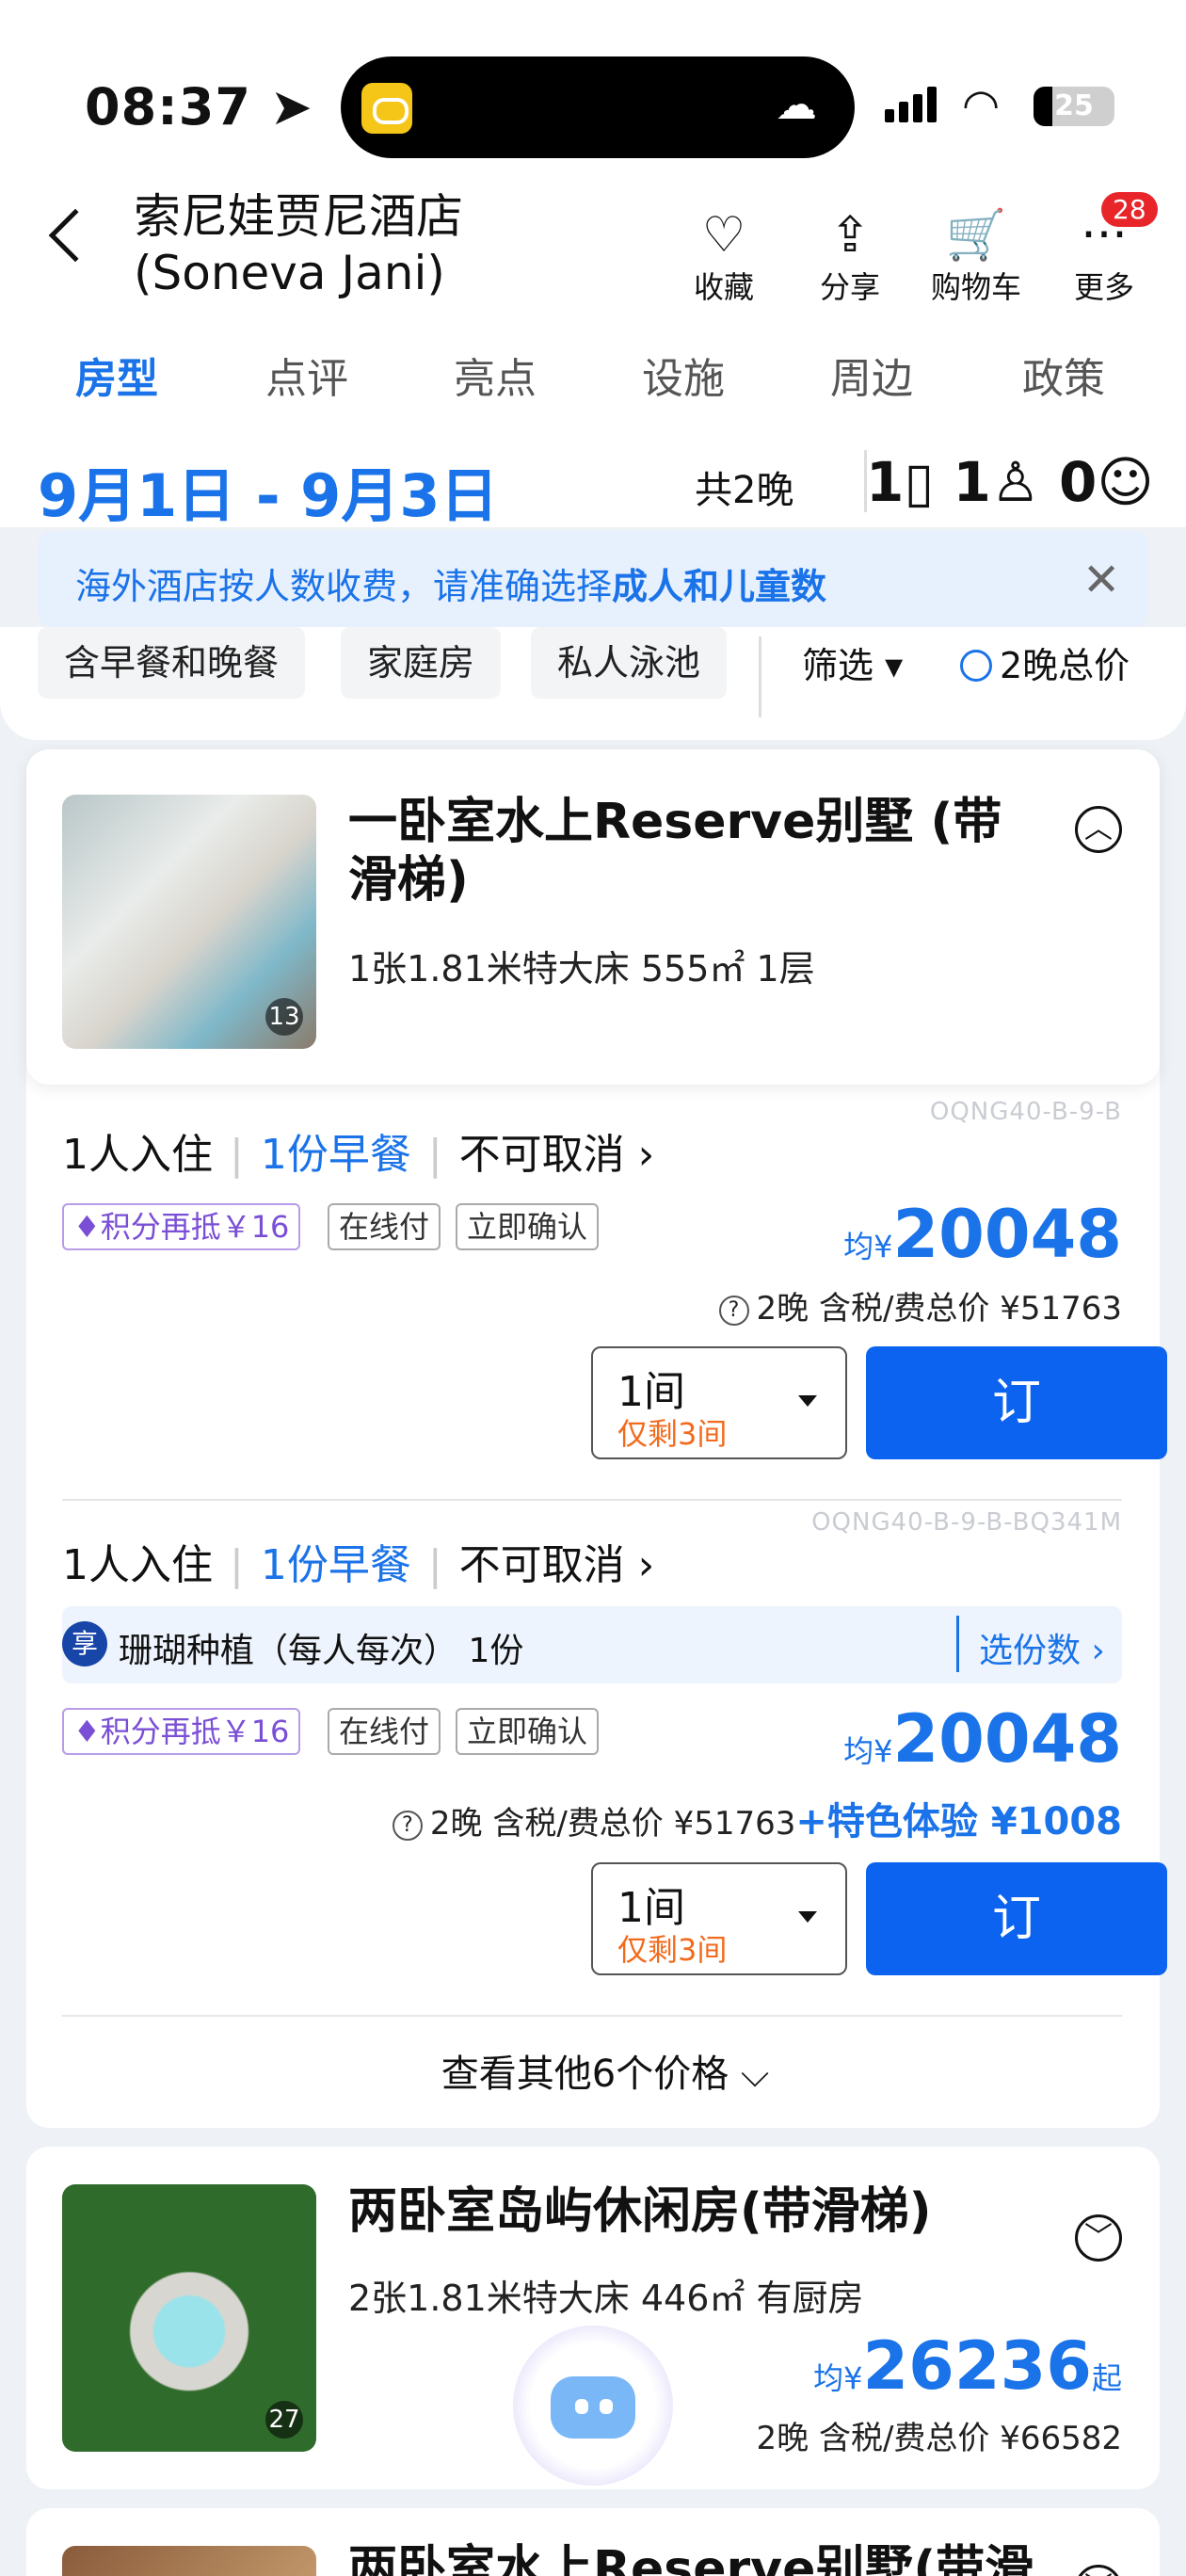 This screenshot has height=2576, width=1186. I want to click on rate-code: OQNG40-B-9-B, so click(1025, 1112).